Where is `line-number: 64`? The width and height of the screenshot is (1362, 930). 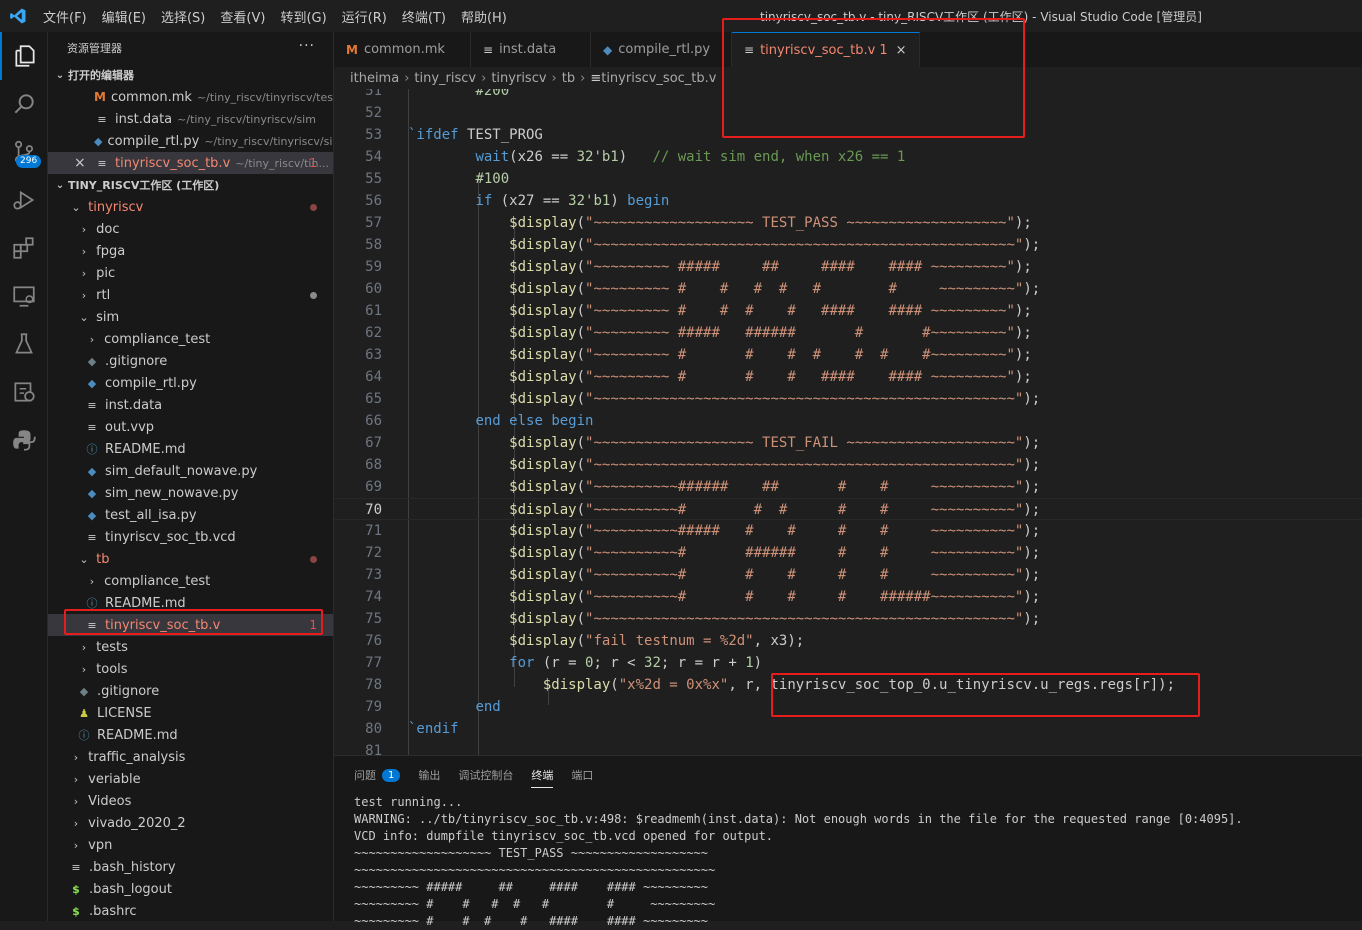 line-number: 64 is located at coordinates (373, 377).